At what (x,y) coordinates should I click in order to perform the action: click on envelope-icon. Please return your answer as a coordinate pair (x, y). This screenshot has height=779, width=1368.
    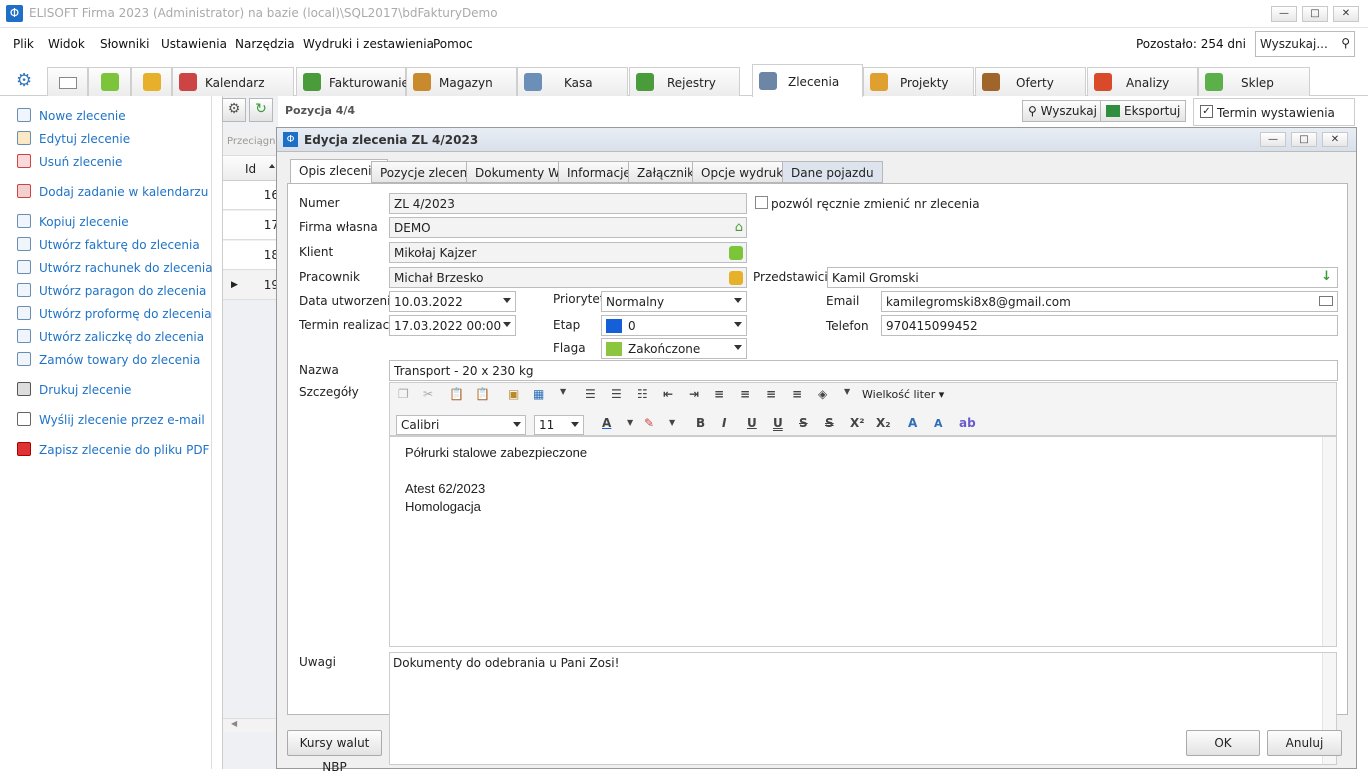
    Looking at the image, I should click on (1326, 301).